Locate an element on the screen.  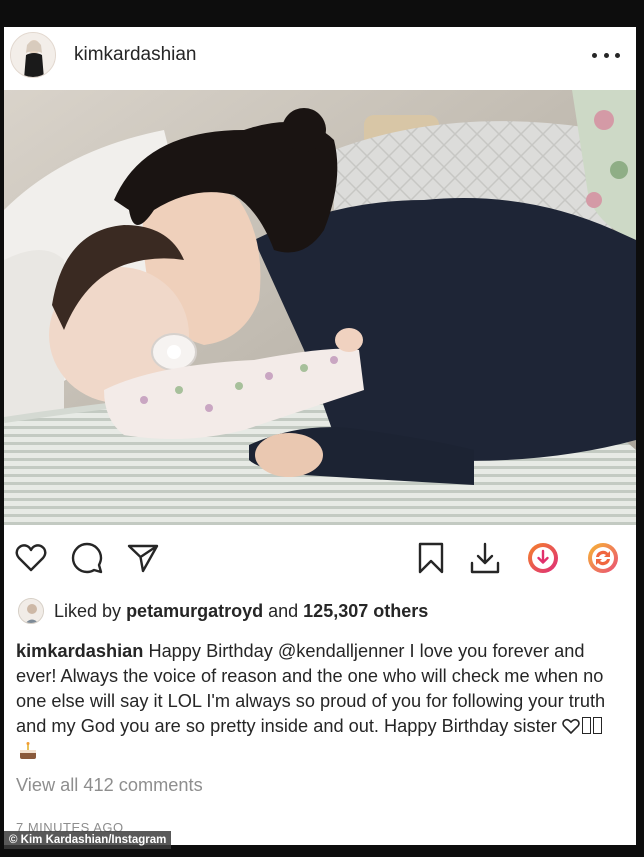
more-options-icon is located at coordinates (606, 55).